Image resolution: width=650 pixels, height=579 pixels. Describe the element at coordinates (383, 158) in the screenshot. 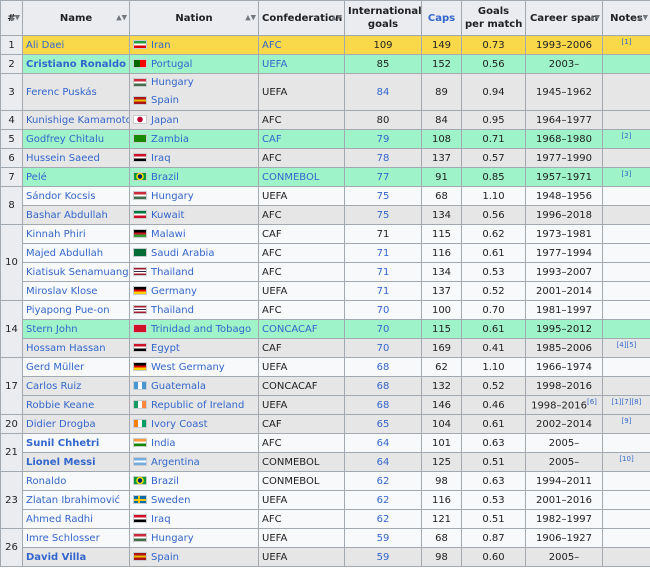

I see `goals-value: 78` at that location.